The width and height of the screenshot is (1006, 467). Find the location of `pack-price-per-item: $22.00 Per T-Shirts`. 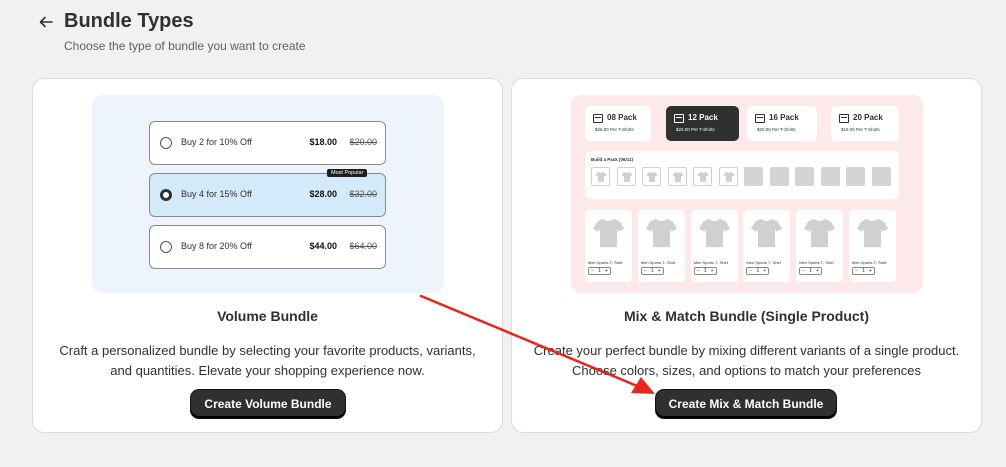

pack-price-per-item: $22.00 Per T-Shirts is located at coordinates (695, 129).